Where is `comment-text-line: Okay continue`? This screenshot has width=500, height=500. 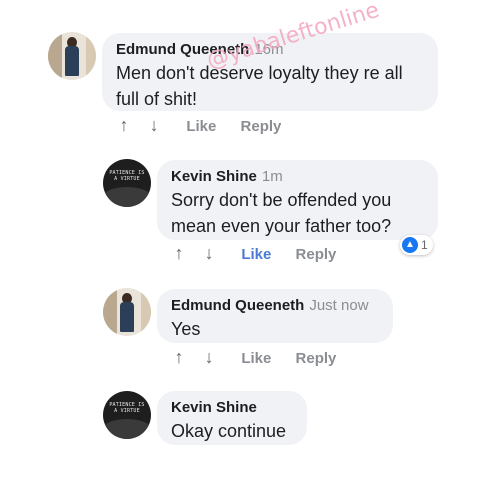
comment-text-line: Okay continue is located at coordinates (229, 431).